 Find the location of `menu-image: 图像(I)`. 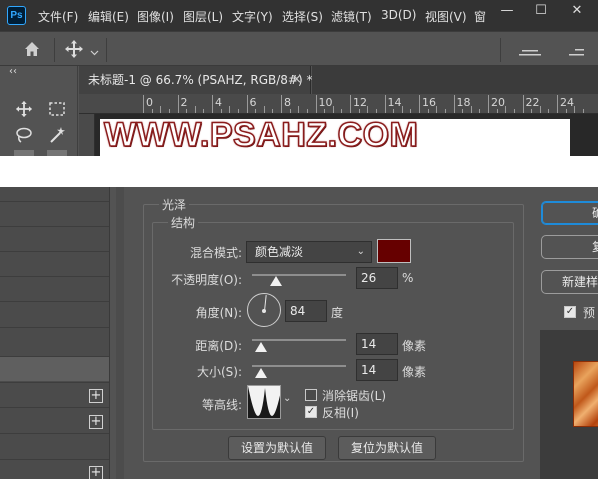

menu-image: 图像(I) is located at coordinates (155, 16).